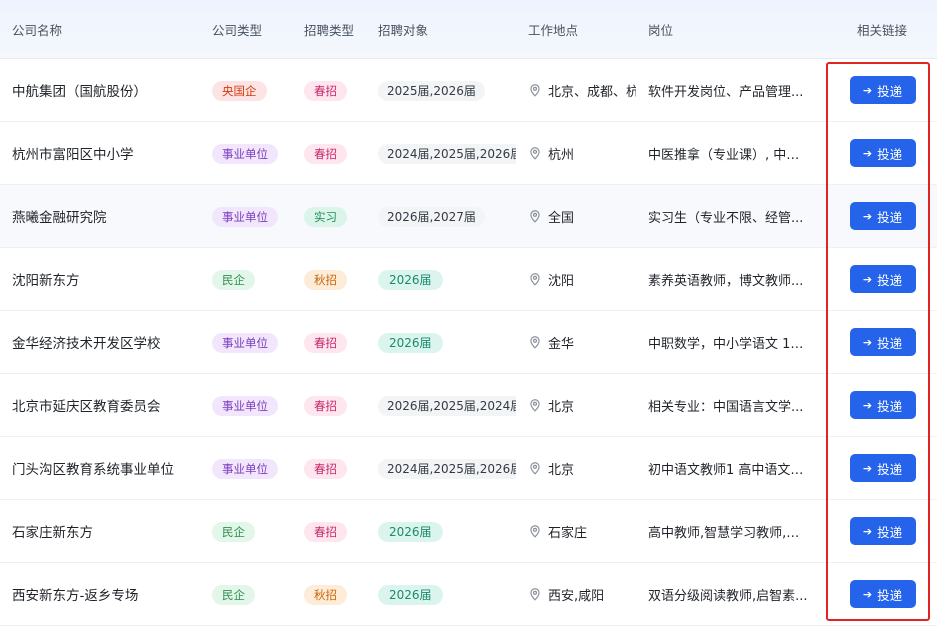 The image size is (937, 626). Describe the element at coordinates (561, 281) in the screenshot. I see `location-text: 沈阳` at that location.